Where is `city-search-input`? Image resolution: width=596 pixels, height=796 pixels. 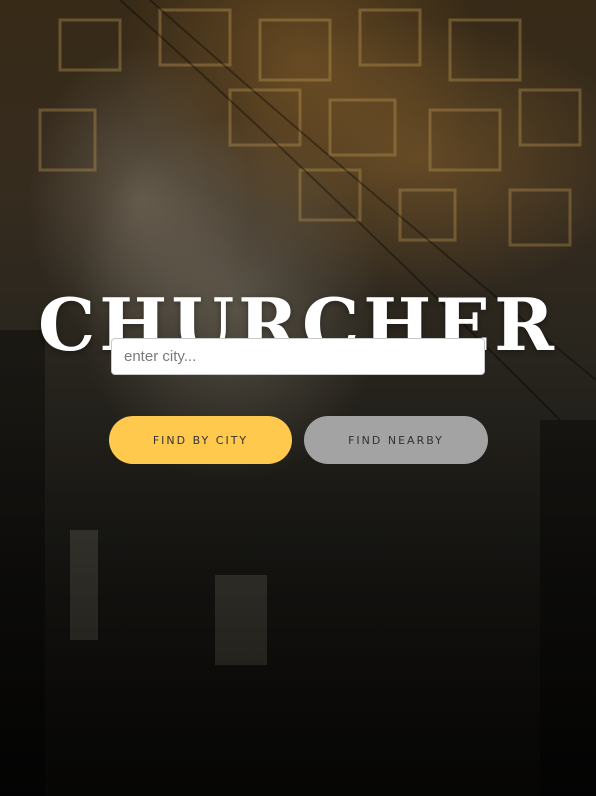
city-search-input is located at coordinates (298, 356).